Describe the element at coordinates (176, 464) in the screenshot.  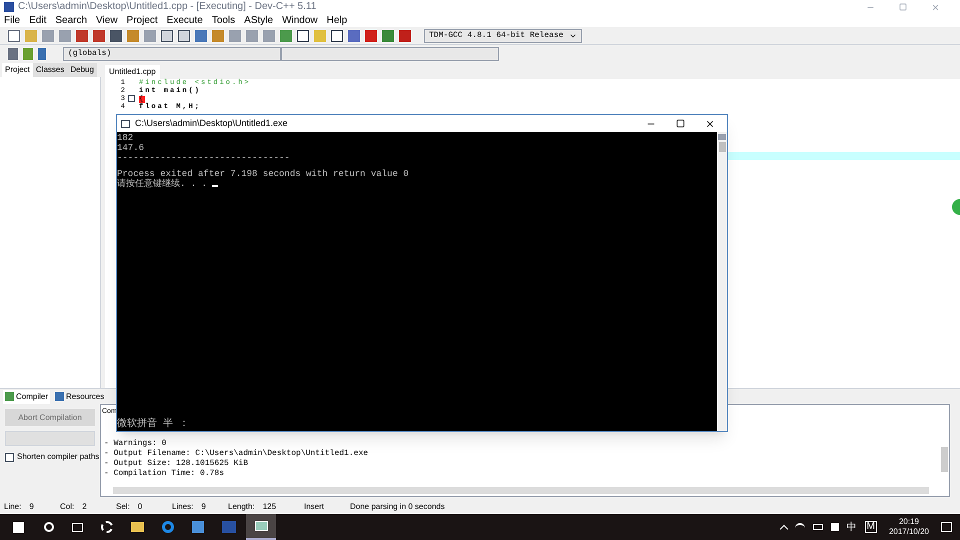
I see `log-line: - Output Size: 128.1015625 KiB` at that location.